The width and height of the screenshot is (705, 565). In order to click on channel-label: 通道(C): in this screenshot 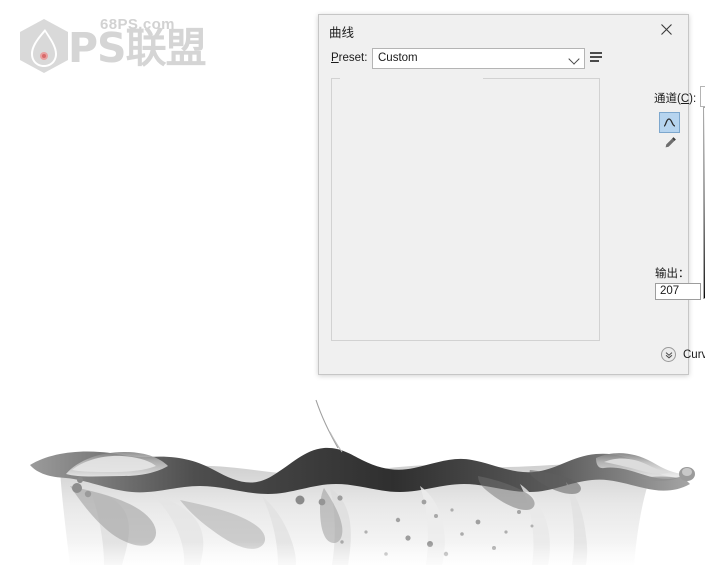, I will do `click(675, 99)`.